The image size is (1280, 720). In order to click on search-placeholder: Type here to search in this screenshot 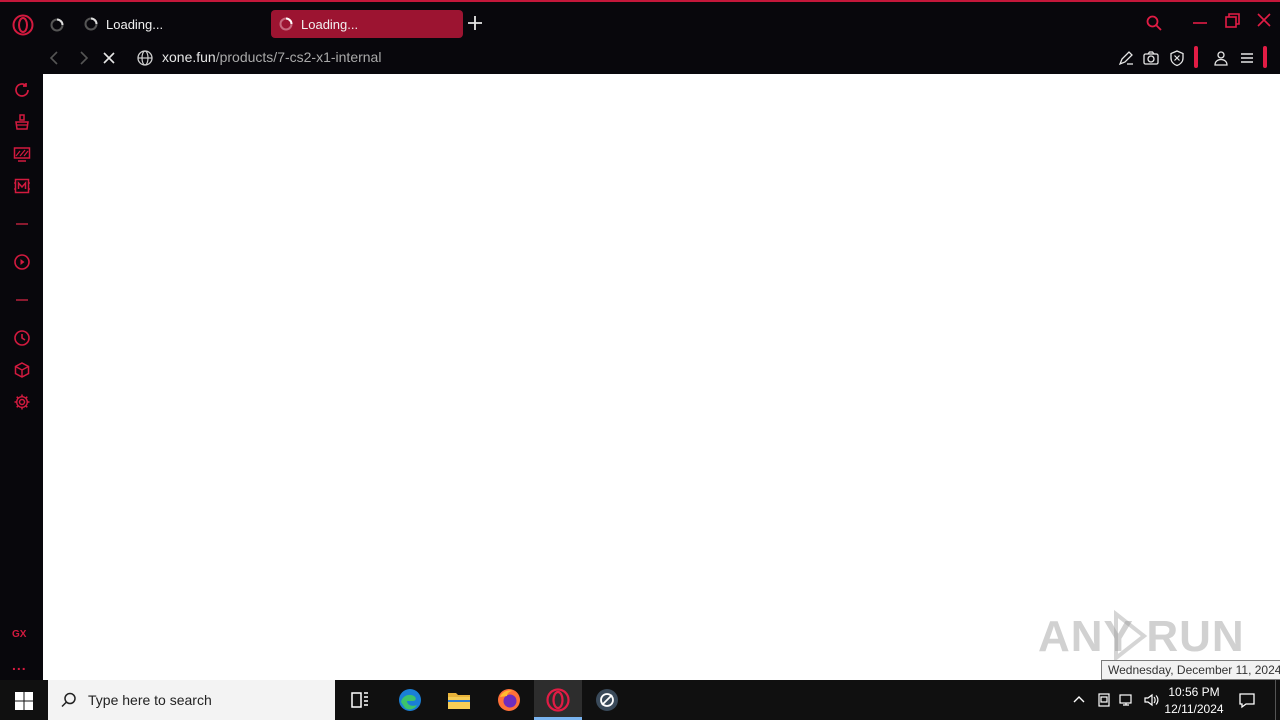, I will do `click(150, 700)`.